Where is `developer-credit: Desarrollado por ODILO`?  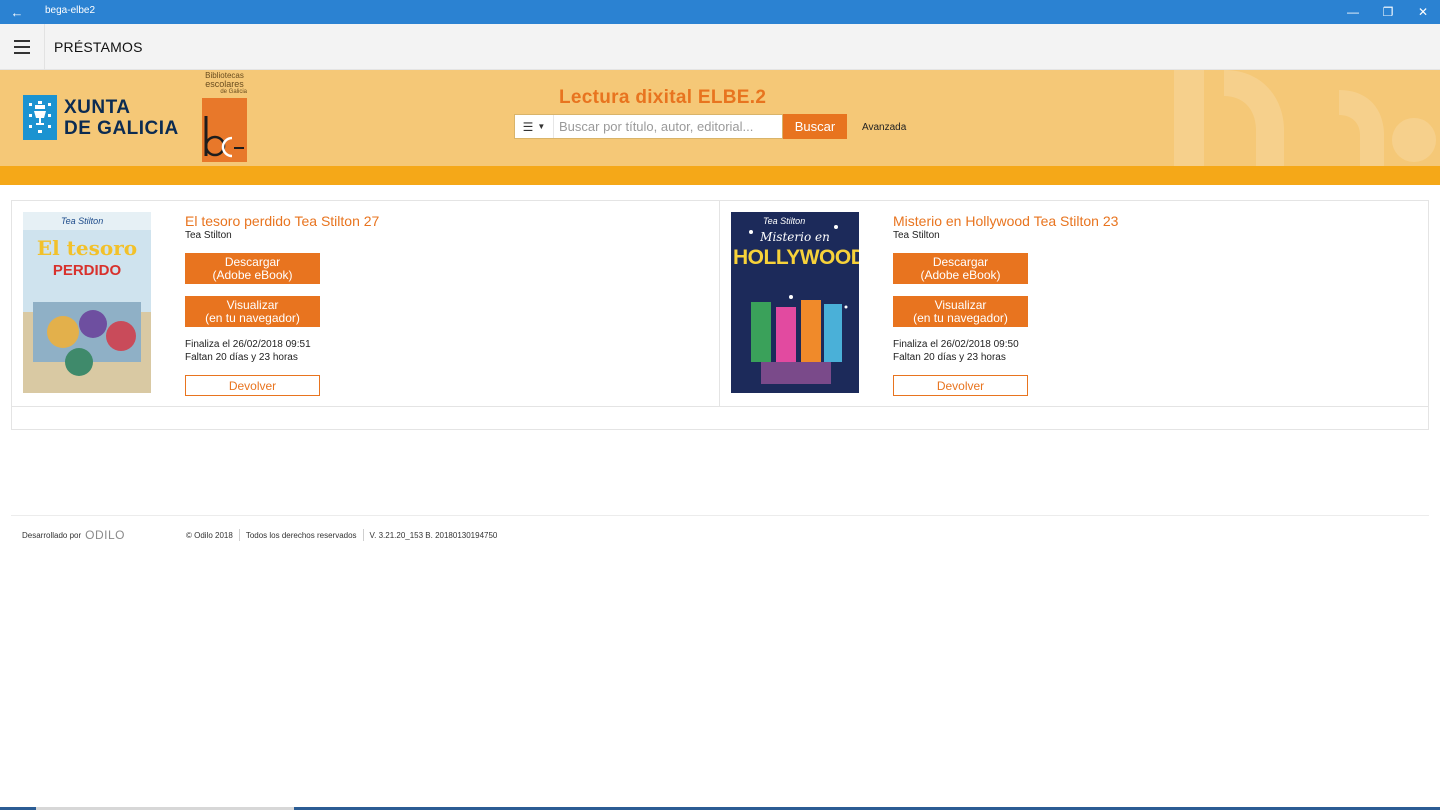
developer-credit: Desarrollado por ODILO is located at coordinates (104, 535).